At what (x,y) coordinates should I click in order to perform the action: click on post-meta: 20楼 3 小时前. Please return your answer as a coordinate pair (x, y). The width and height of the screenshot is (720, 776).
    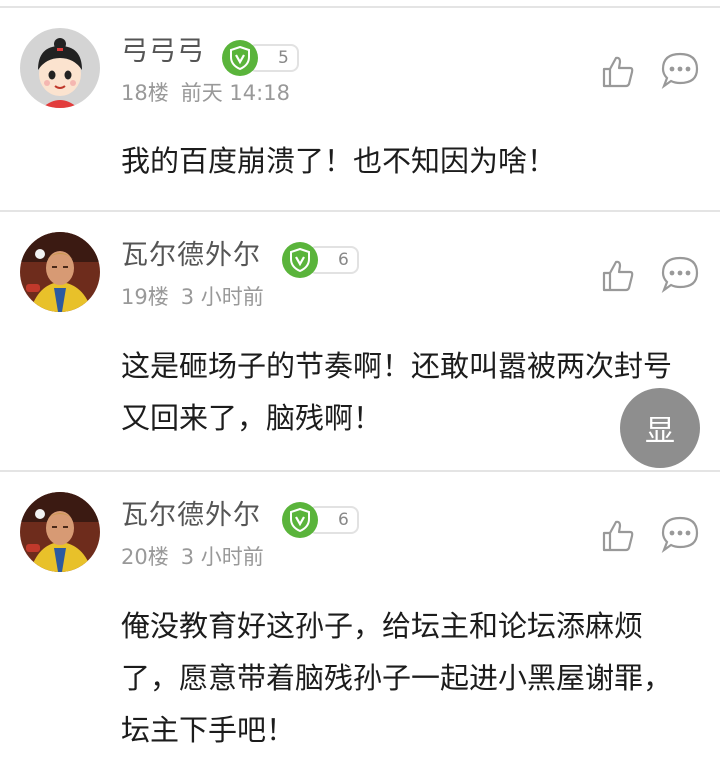
    Looking at the image, I should click on (192, 557).